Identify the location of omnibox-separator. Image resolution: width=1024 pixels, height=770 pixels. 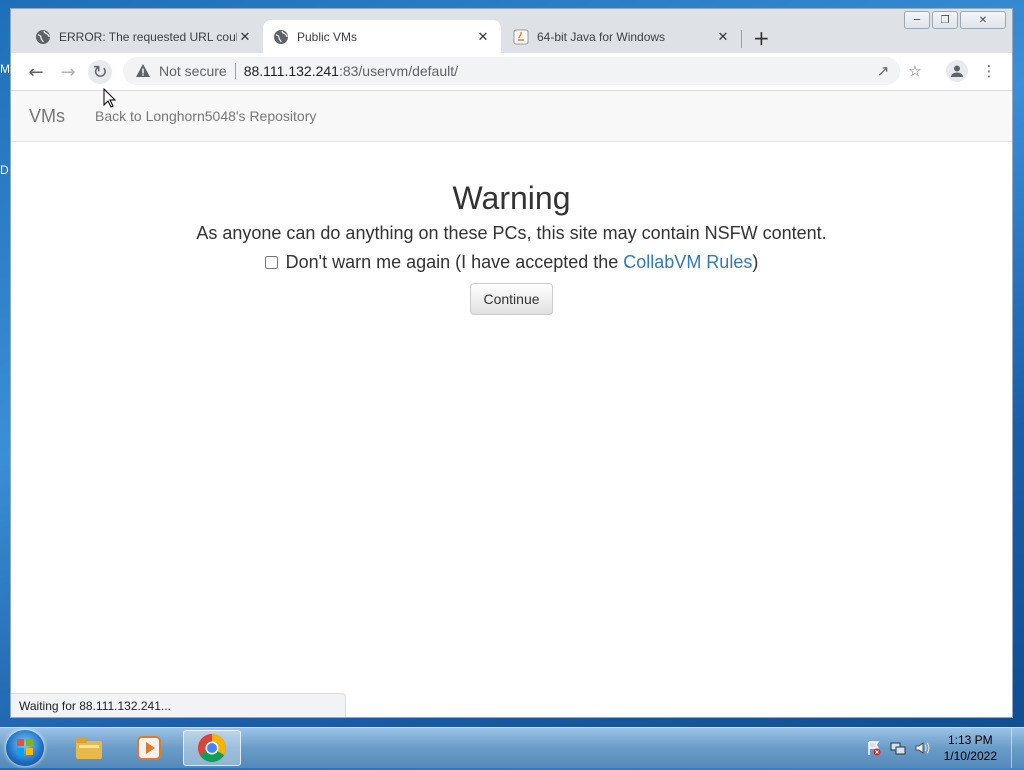
(235, 71).